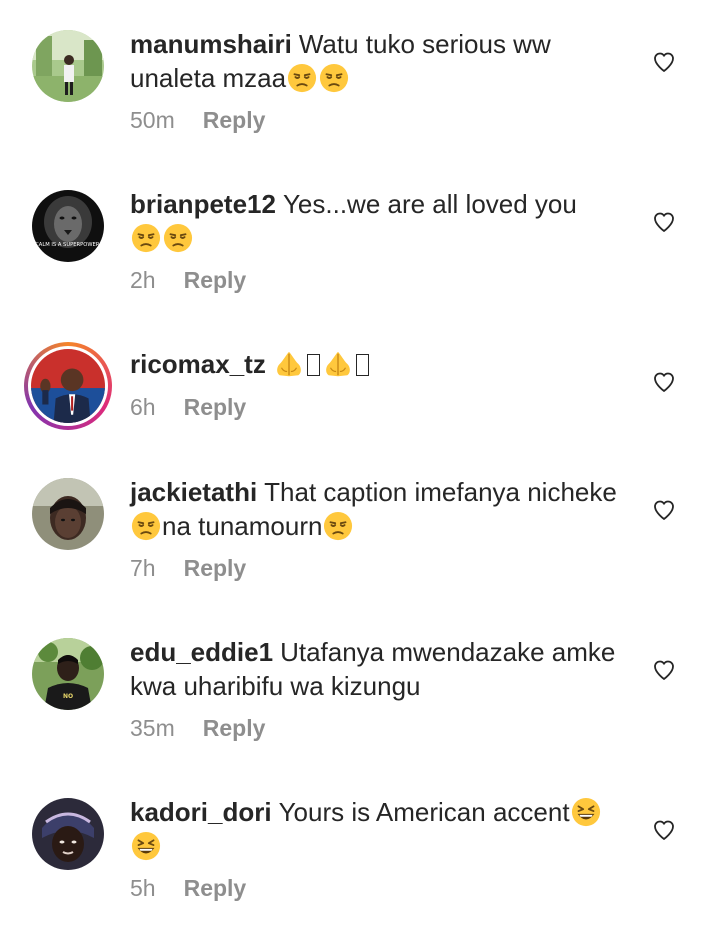 The image size is (720, 928). Describe the element at coordinates (211, 44) in the screenshot. I see `comment-username: manumshairi` at that location.